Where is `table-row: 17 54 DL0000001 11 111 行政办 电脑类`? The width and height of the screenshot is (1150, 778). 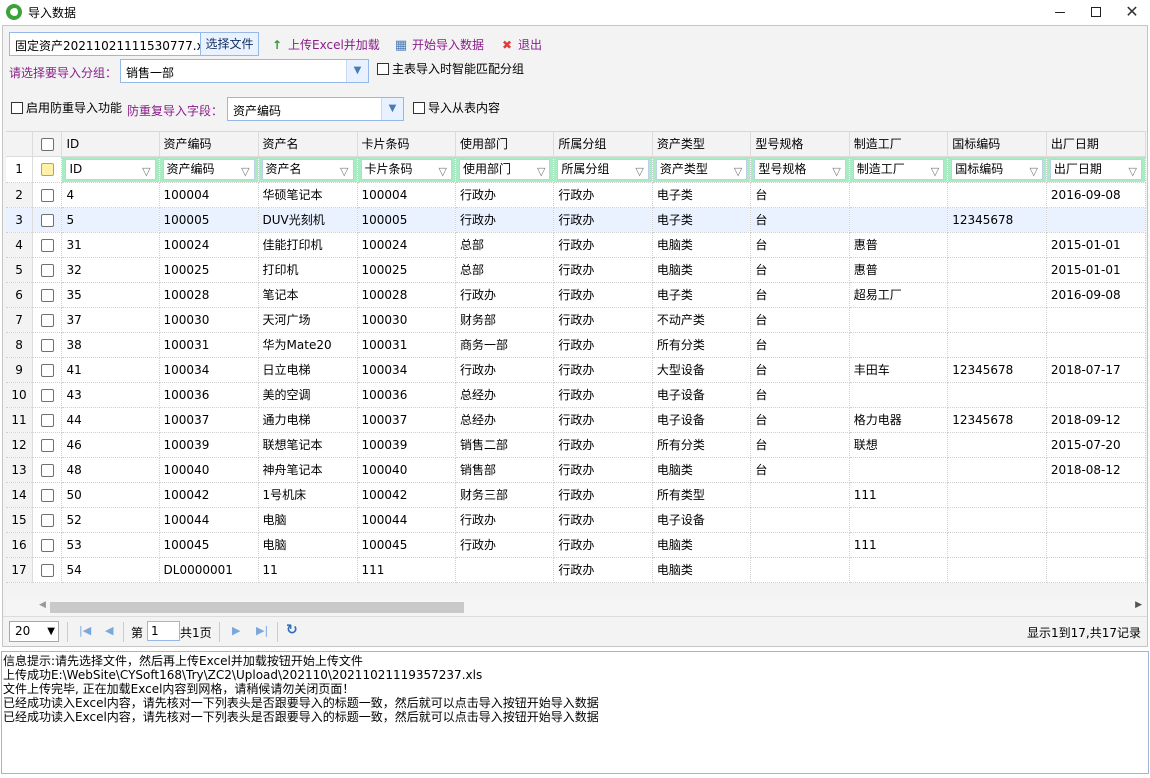
table-row: 17 54 DL0000001 11 111 行政办 电脑类 is located at coordinates (576, 570).